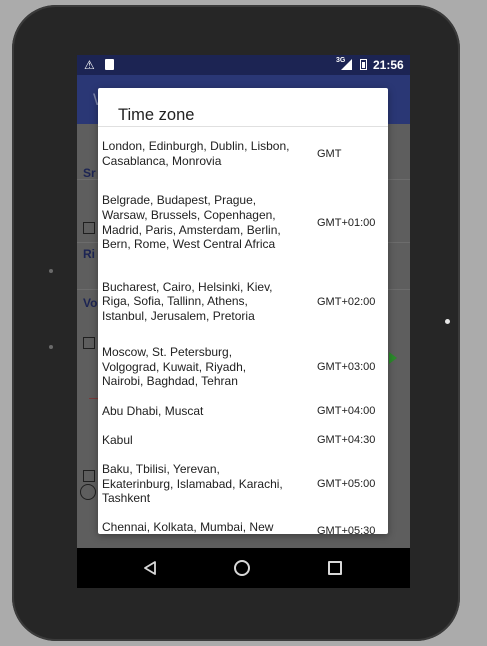 The image size is (487, 646). I want to click on timezone-offset: GMT+04:00, so click(346, 411).